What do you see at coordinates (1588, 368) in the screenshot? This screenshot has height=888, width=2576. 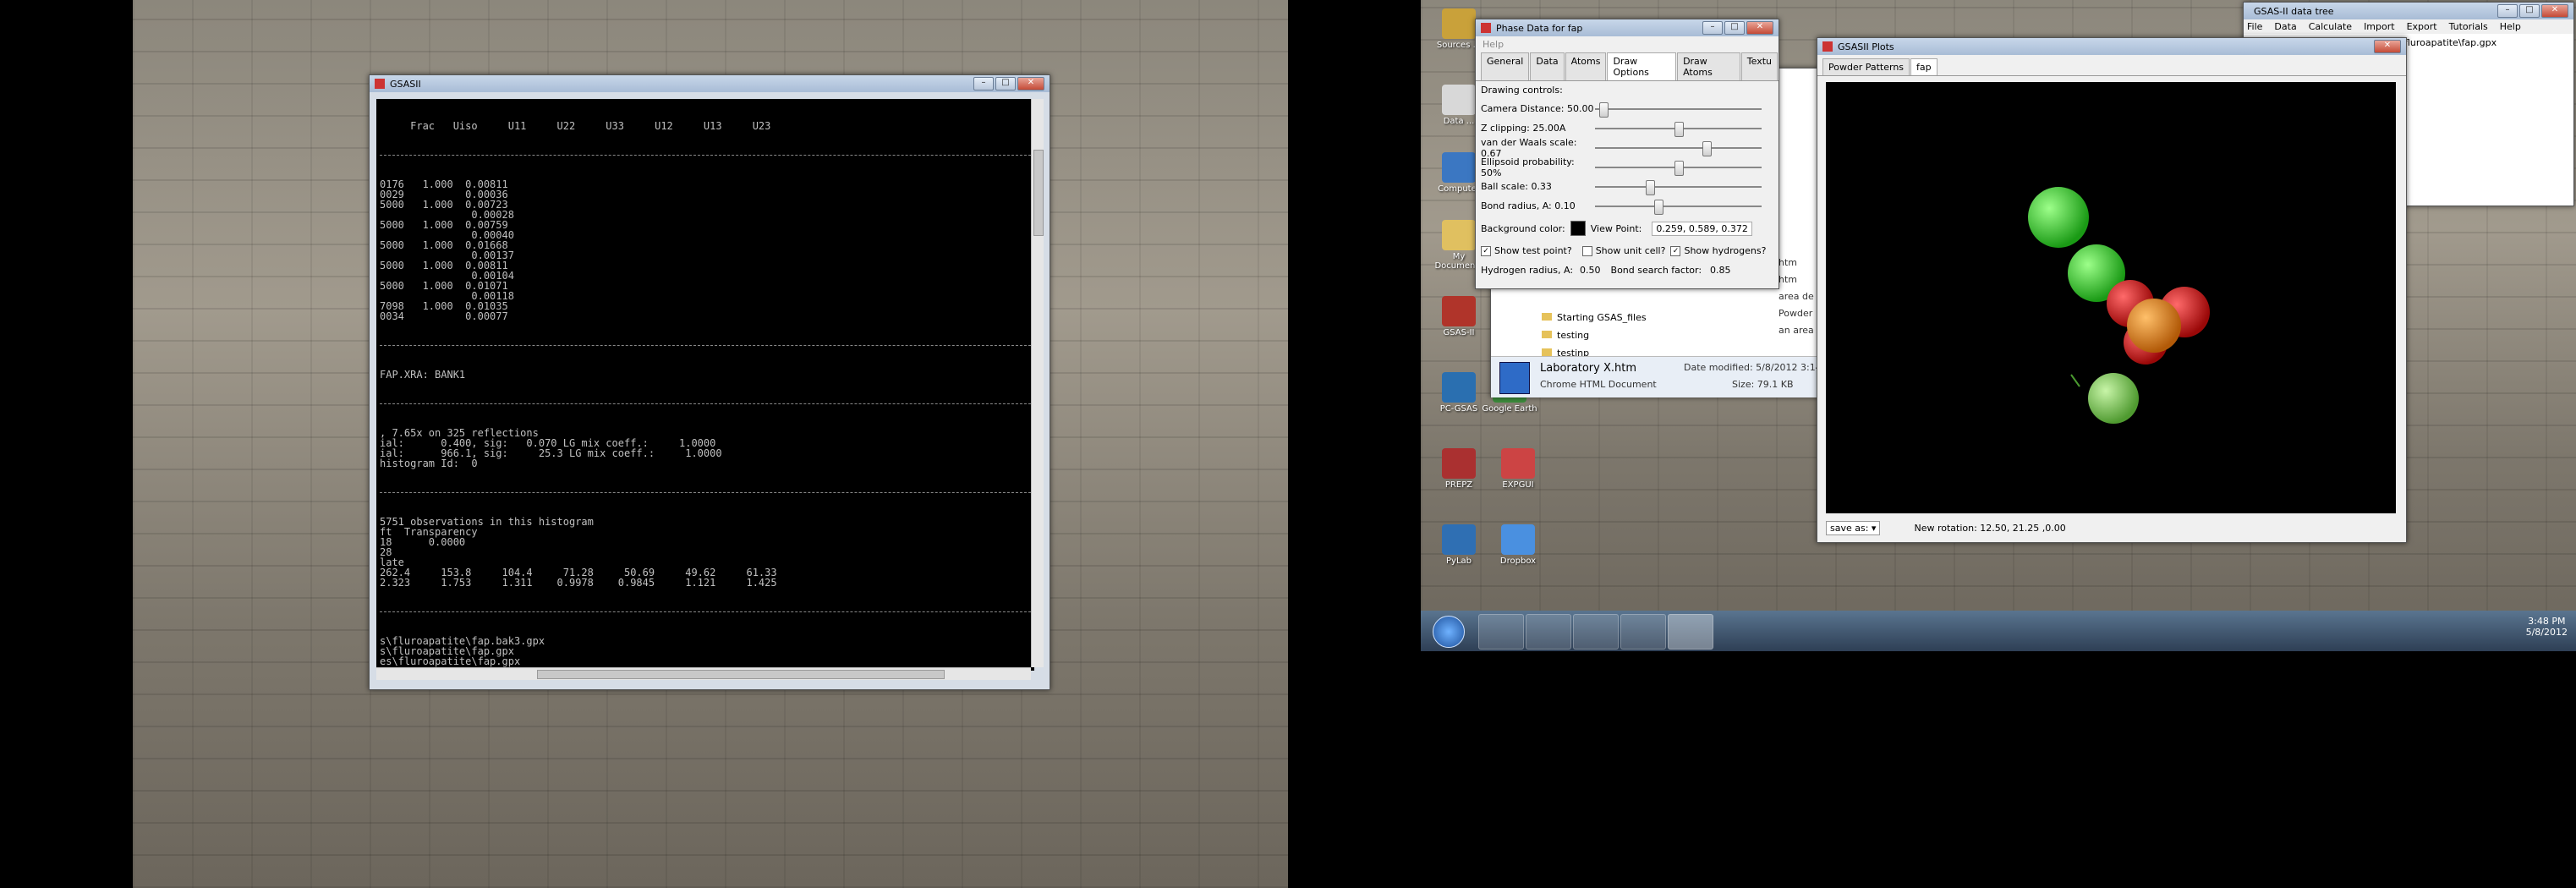 I see `file-name: Laboratory X.htm` at bounding box center [1588, 368].